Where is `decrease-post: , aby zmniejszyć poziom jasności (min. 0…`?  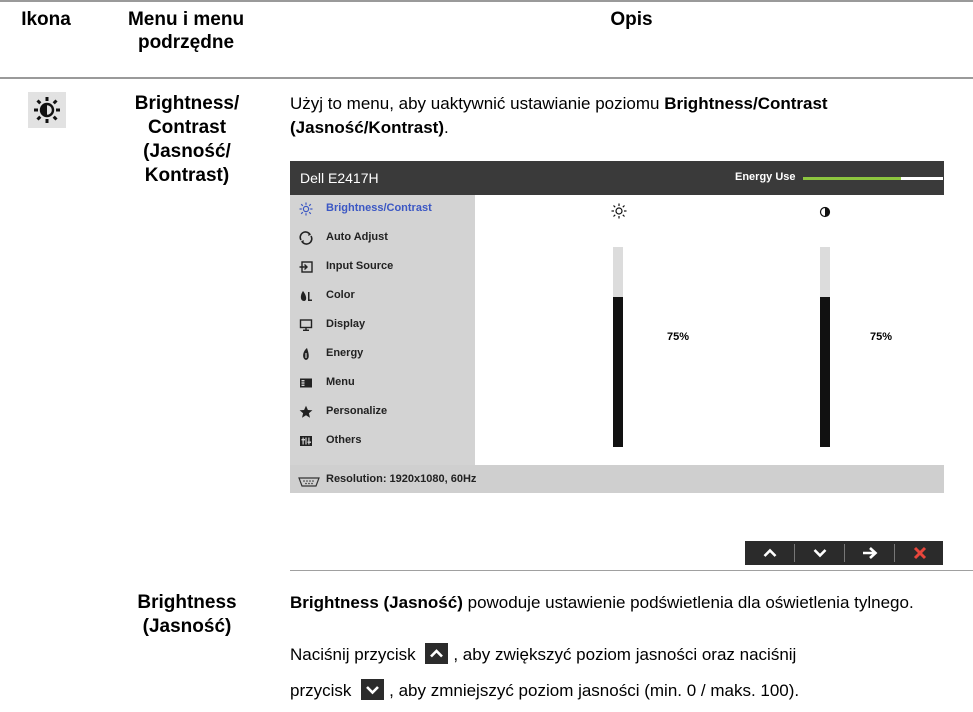 decrease-post: , aby zmniejszyć poziom jasności (min. 0… is located at coordinates (594, 690).